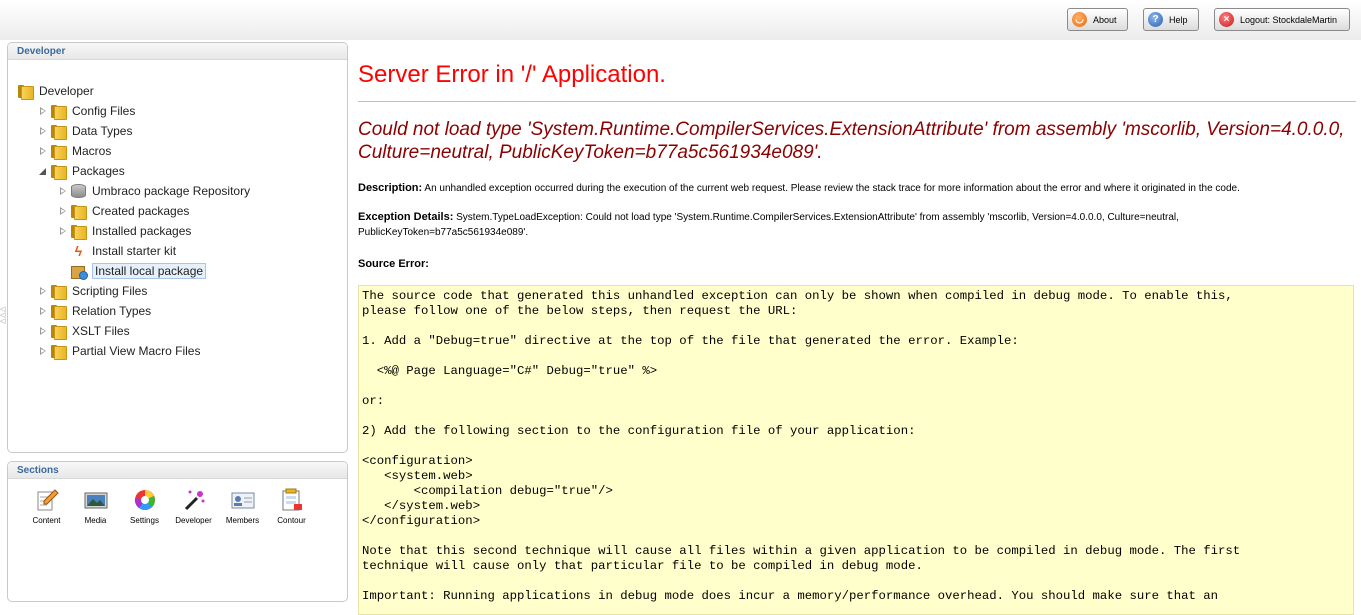 The image size is (1361, 615). I want to click on tree-item: Developer, so click(56, 91).